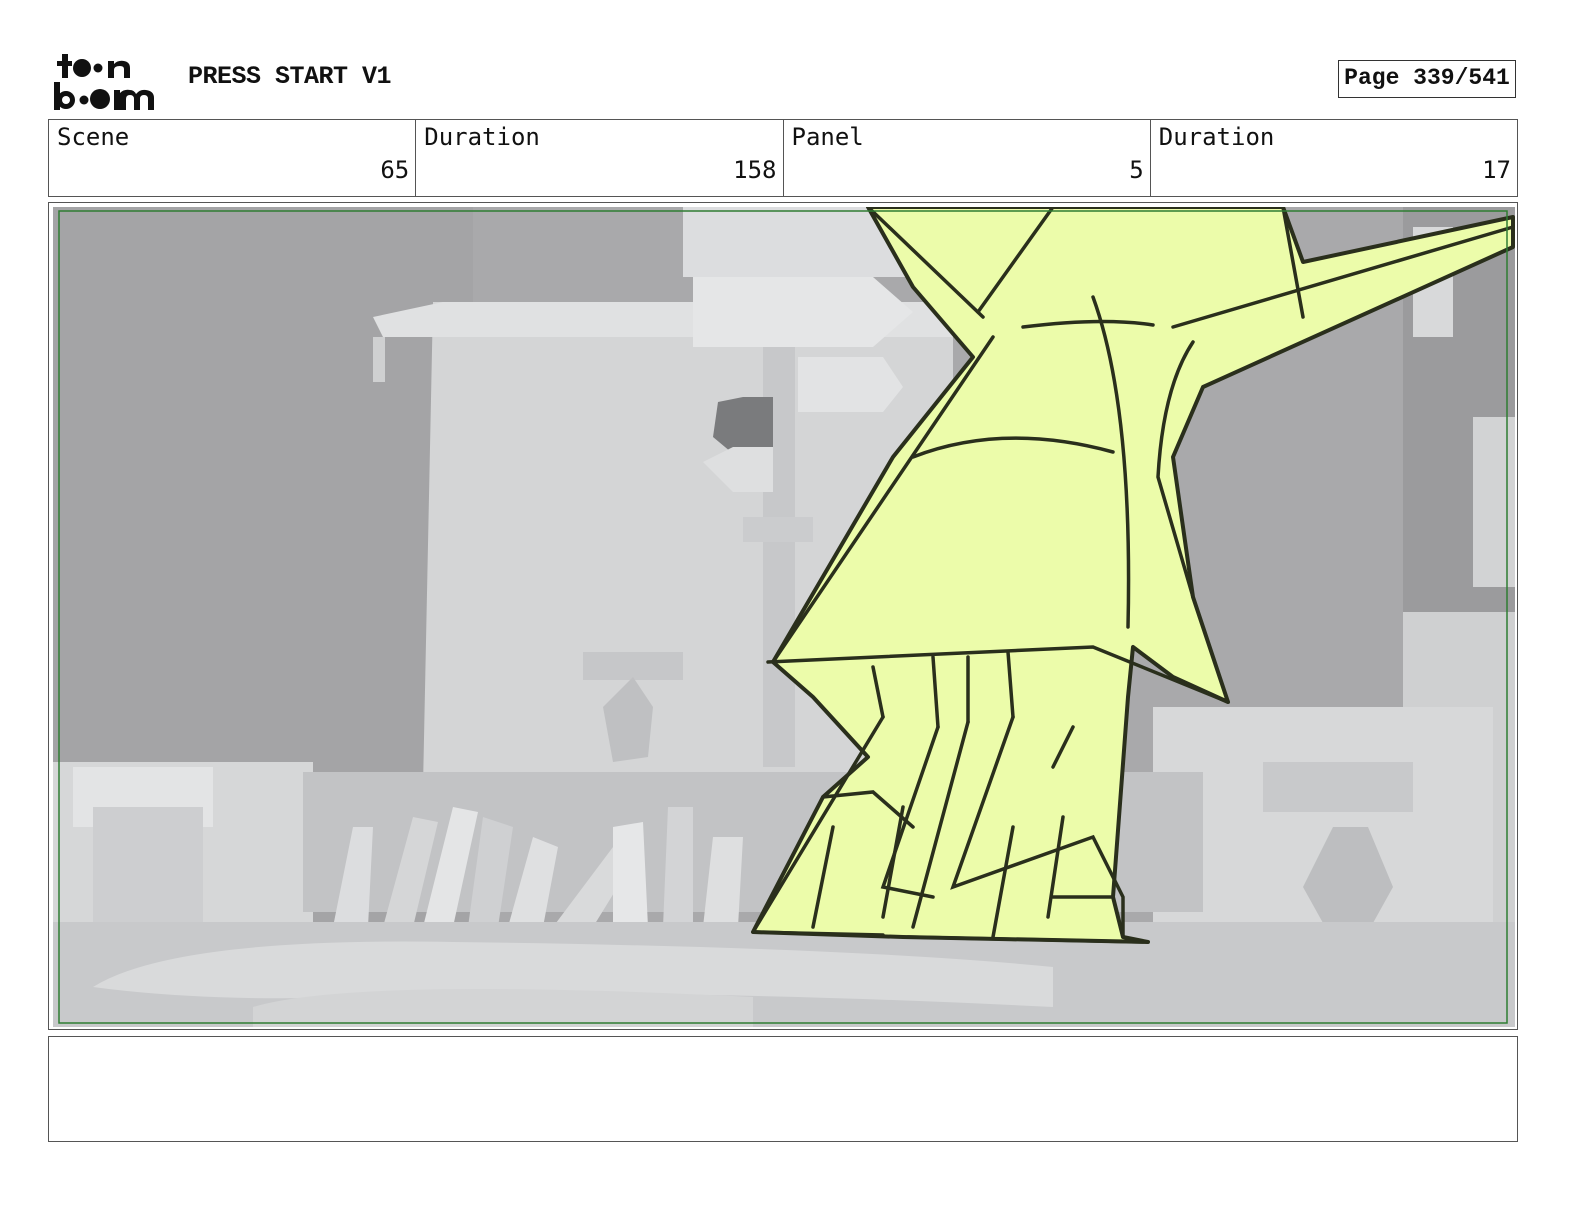  I want to click on scene-value: 65, so click(395, 170).